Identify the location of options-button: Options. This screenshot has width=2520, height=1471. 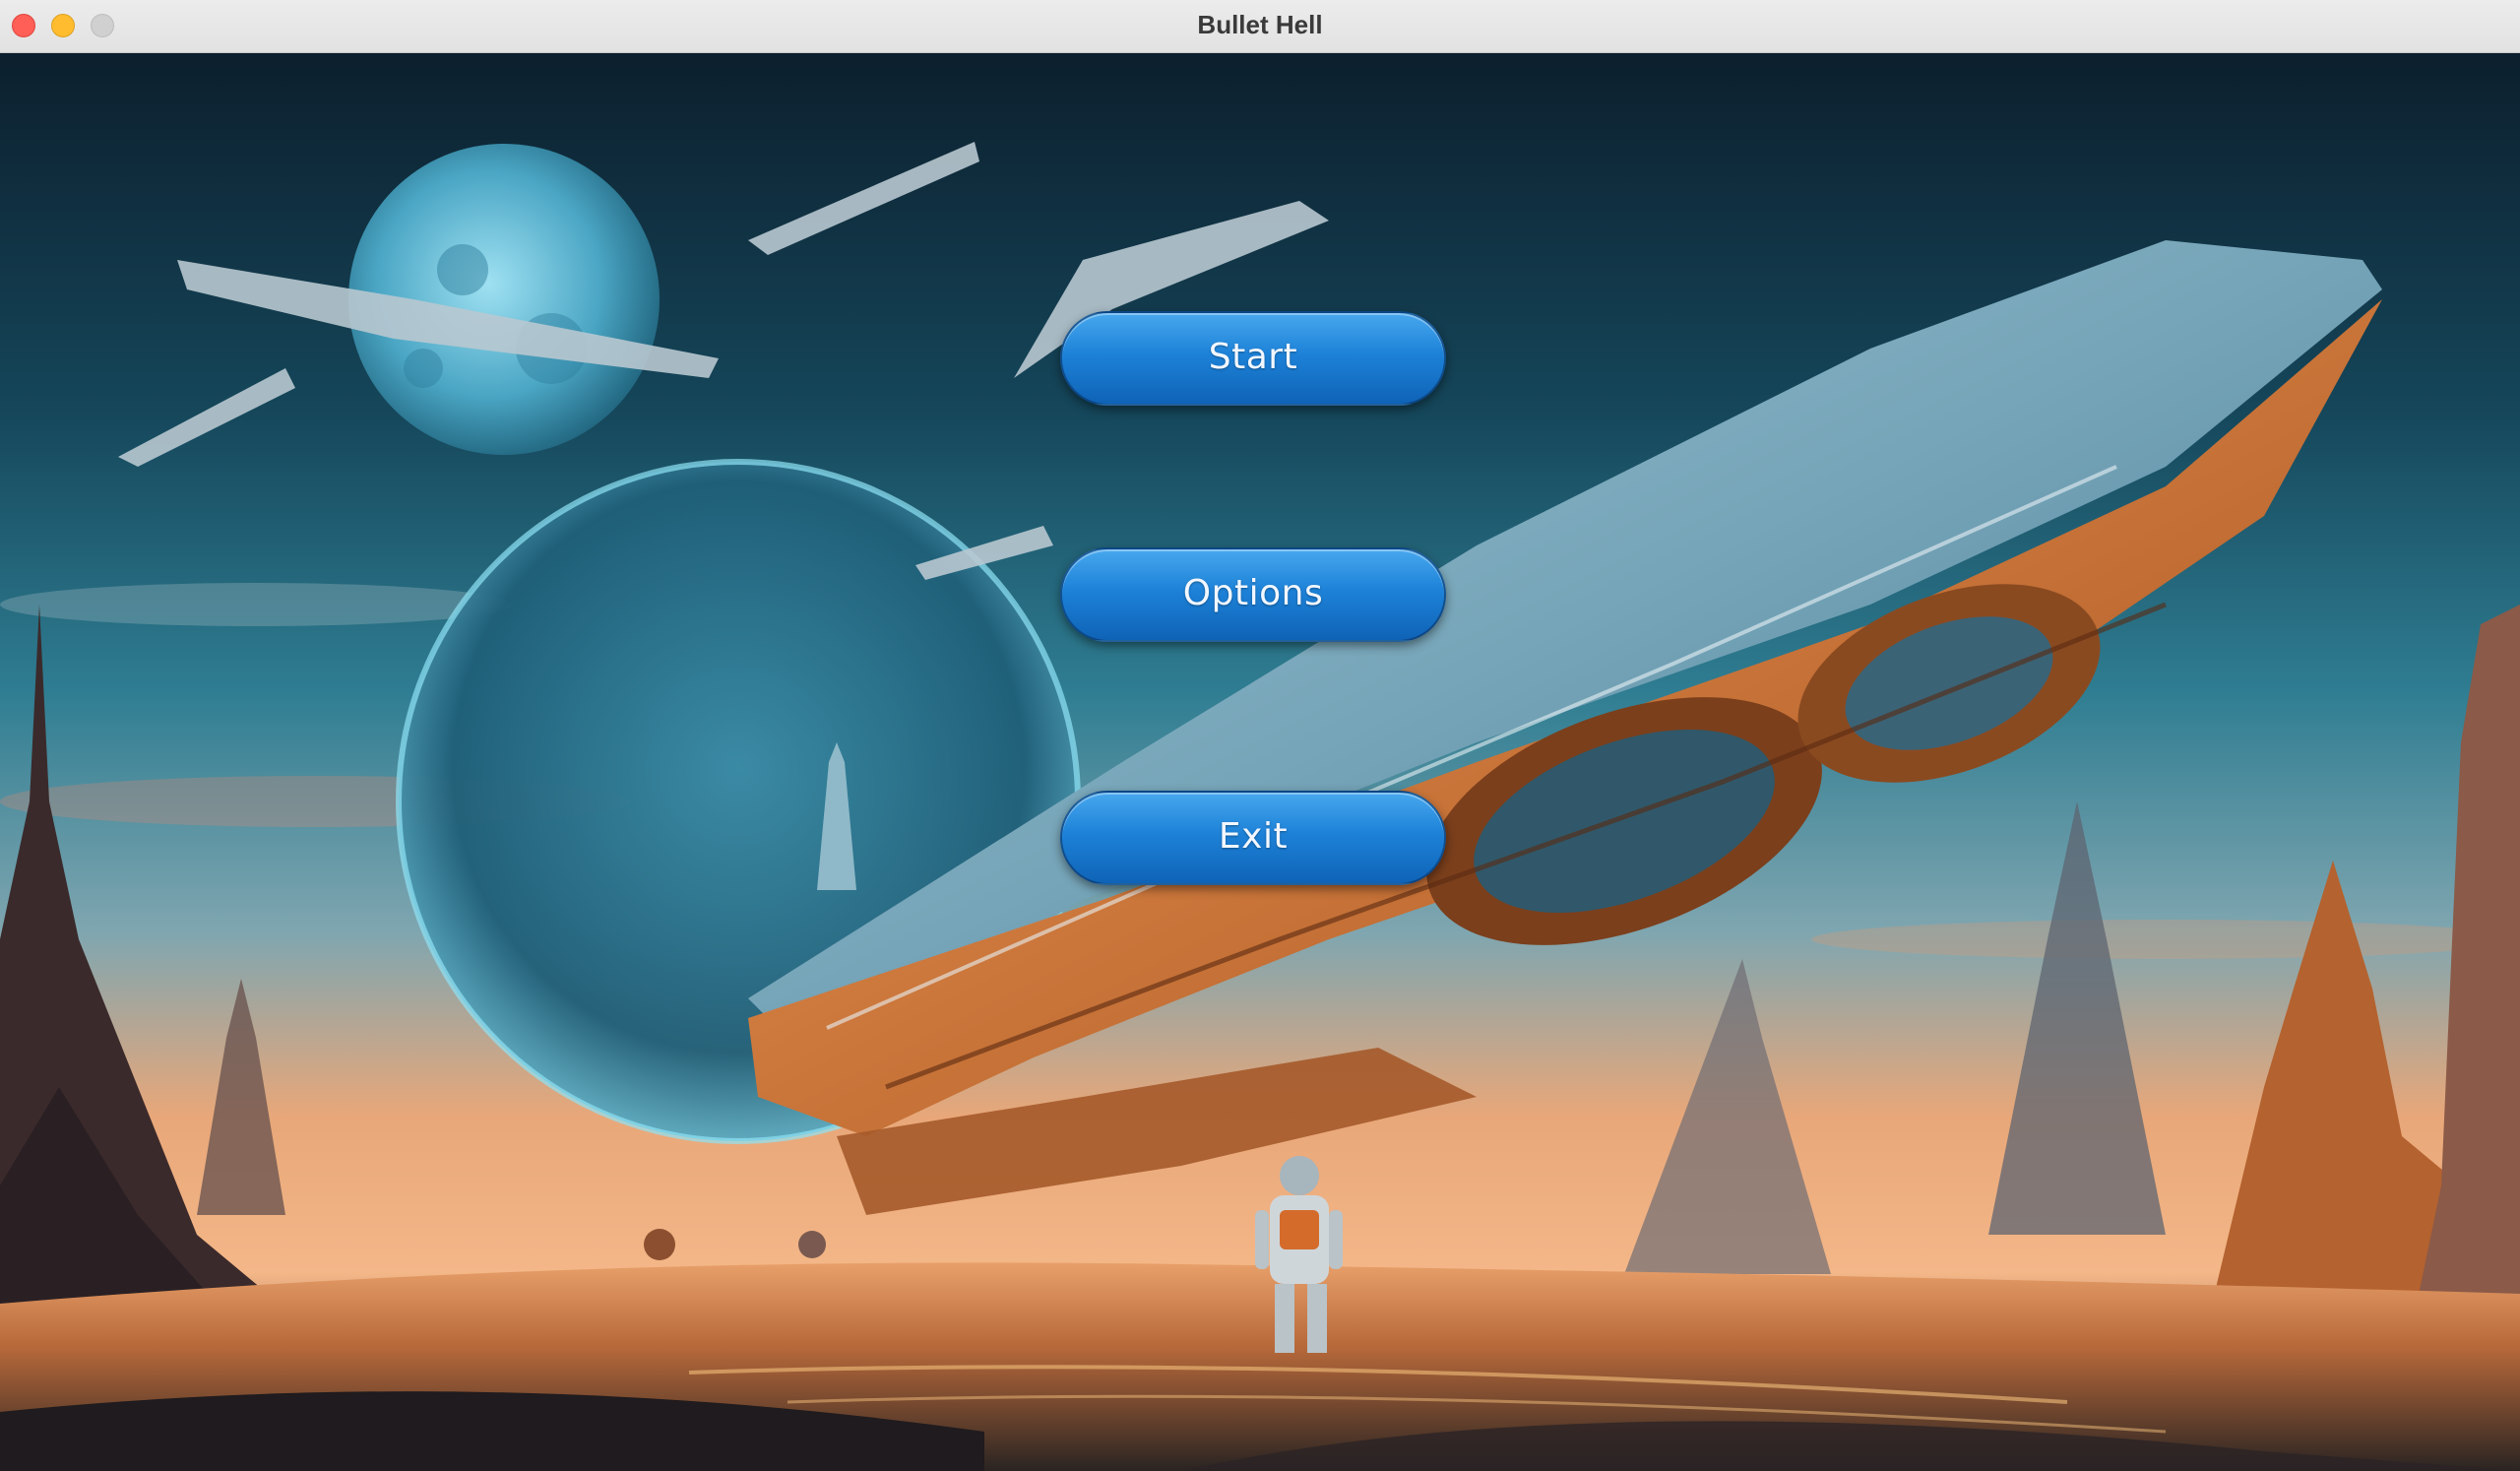
(1253, 594).